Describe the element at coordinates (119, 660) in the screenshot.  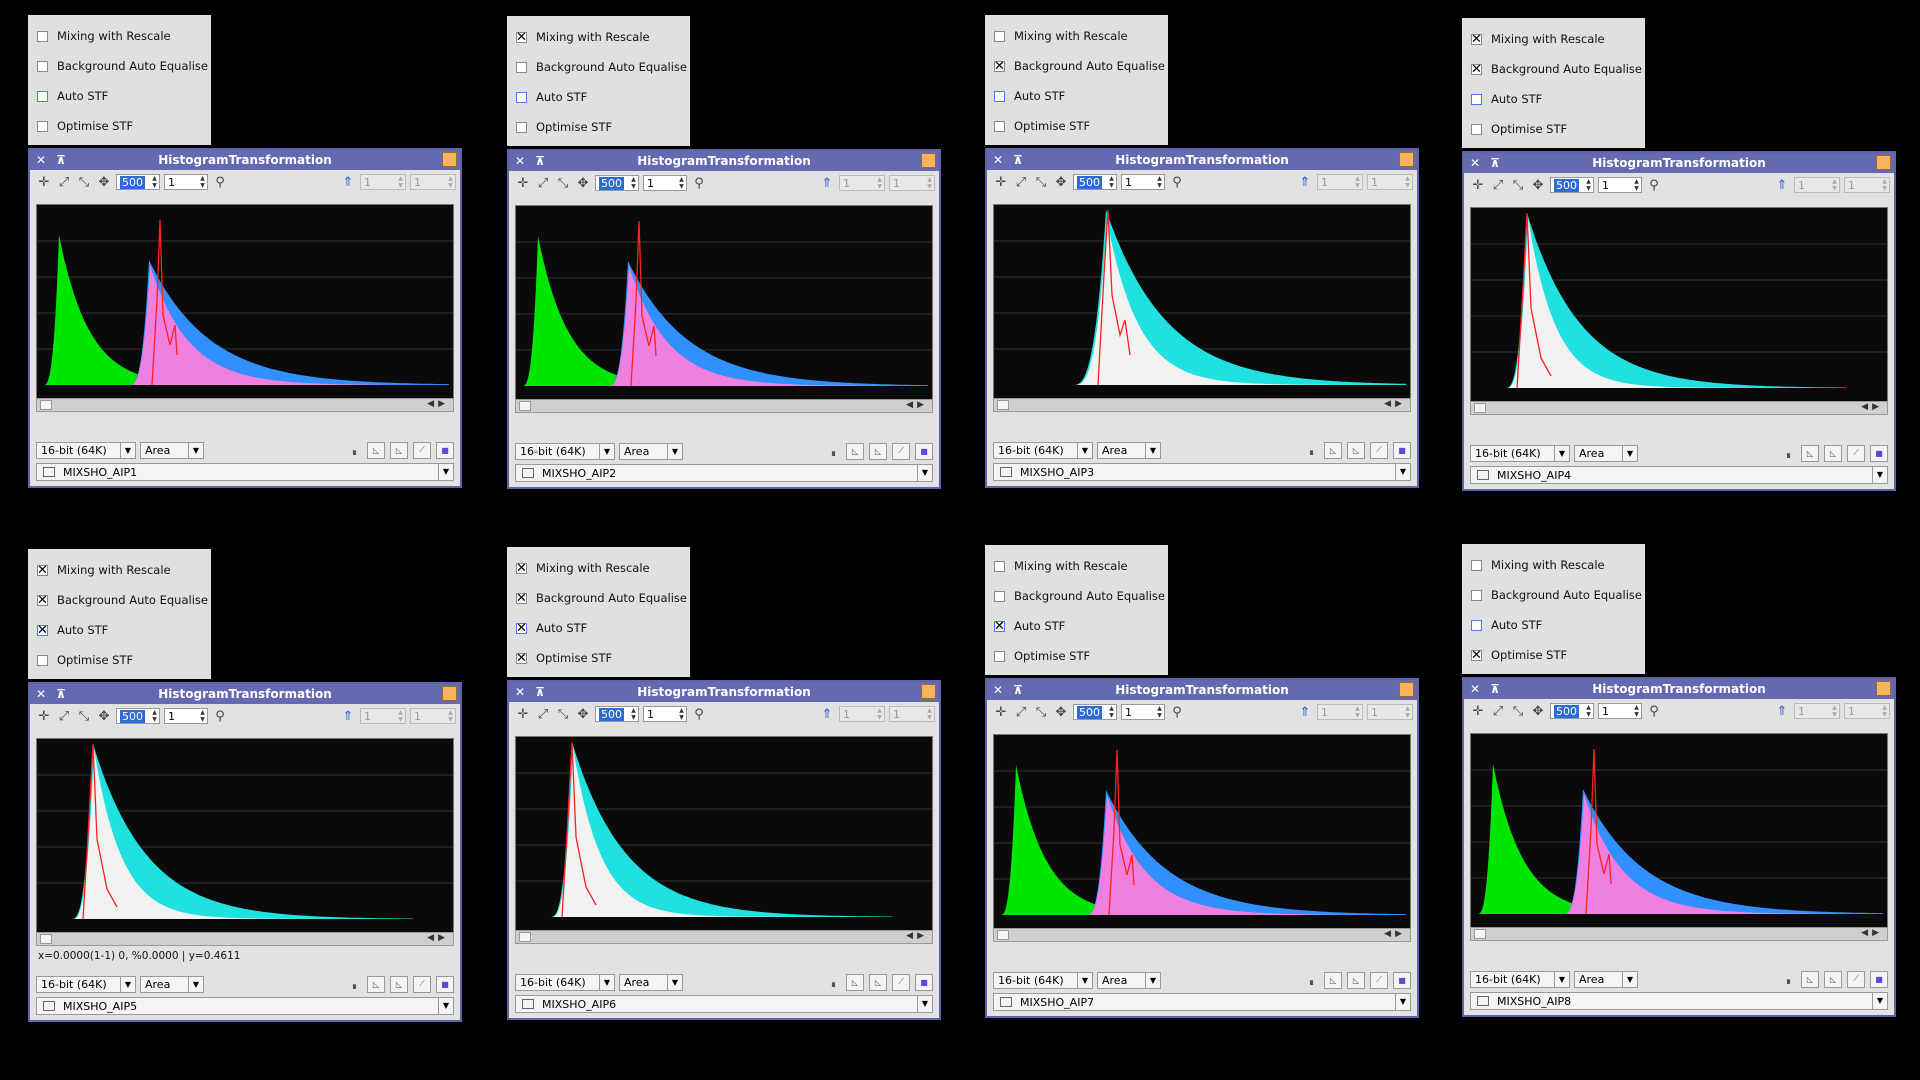
I see `option-row: Optimise STF` at that location.